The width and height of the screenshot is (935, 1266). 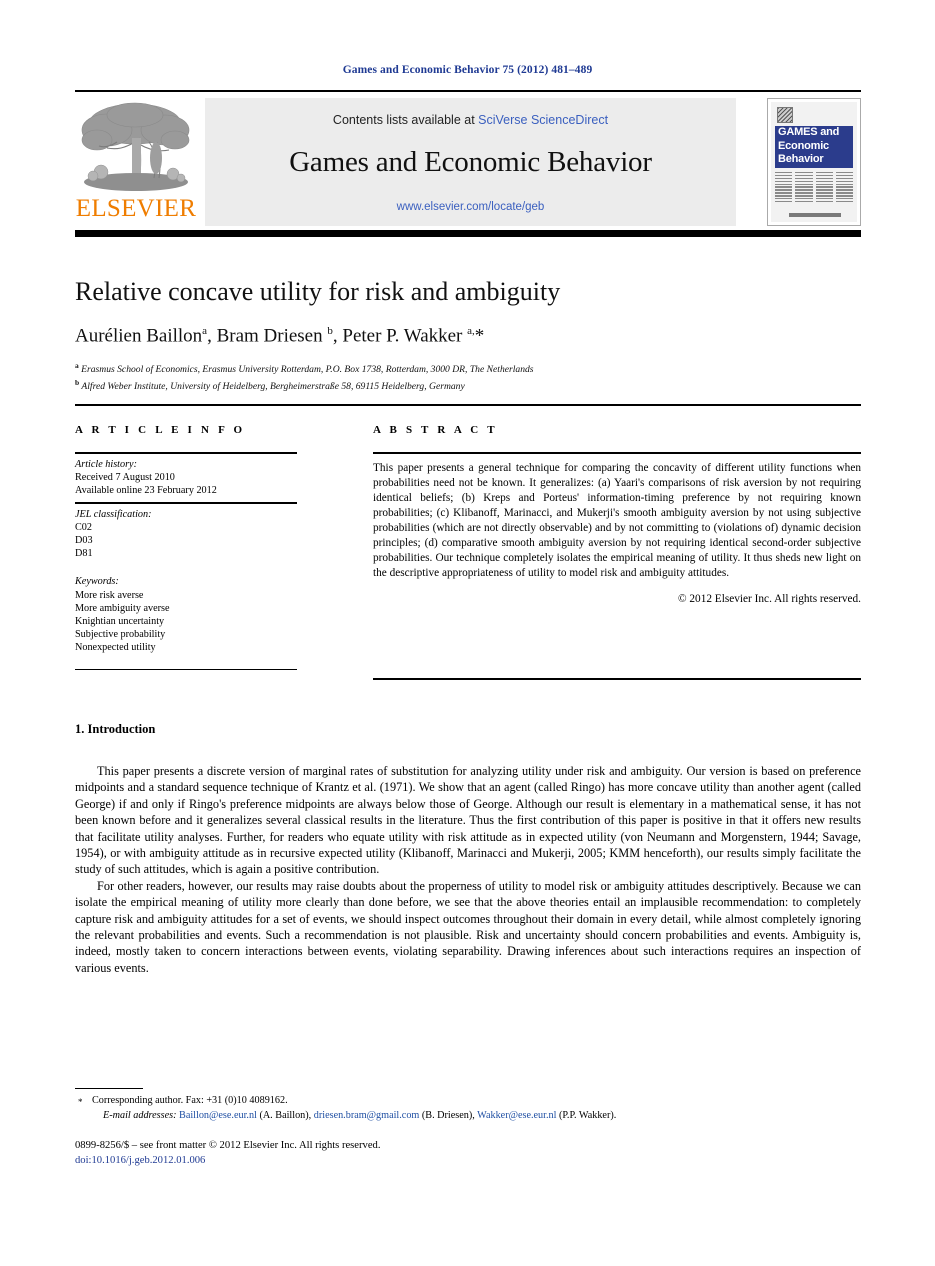 I want to click on abstract-bottom-rule, so click(x=617, y=679).